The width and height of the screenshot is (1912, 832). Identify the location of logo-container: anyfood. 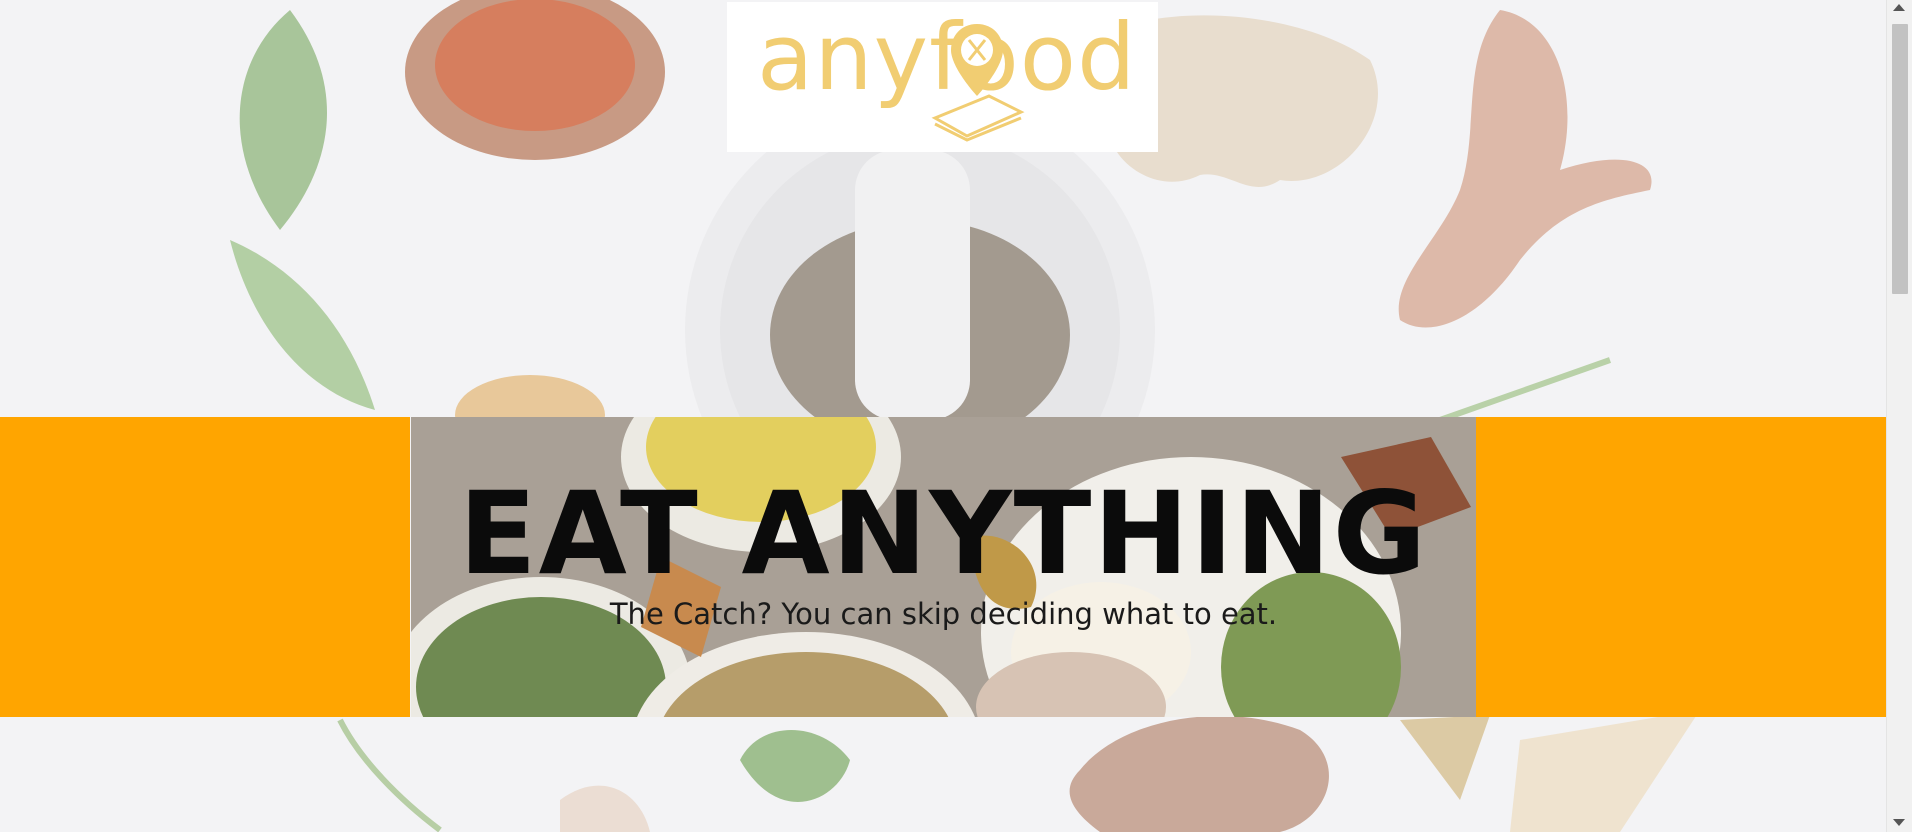
(942, 77).